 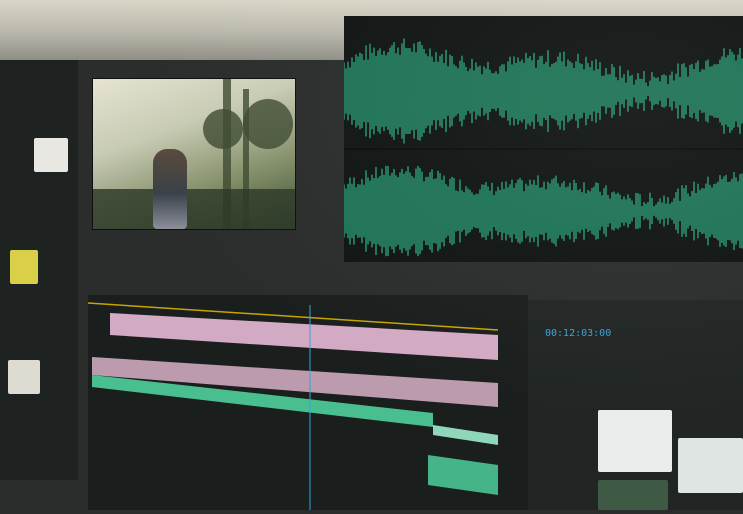 What do you see at coordinates (24, 377) in the screenshot?
I see `project-thumb-pale` at bounding box center [24, 377].